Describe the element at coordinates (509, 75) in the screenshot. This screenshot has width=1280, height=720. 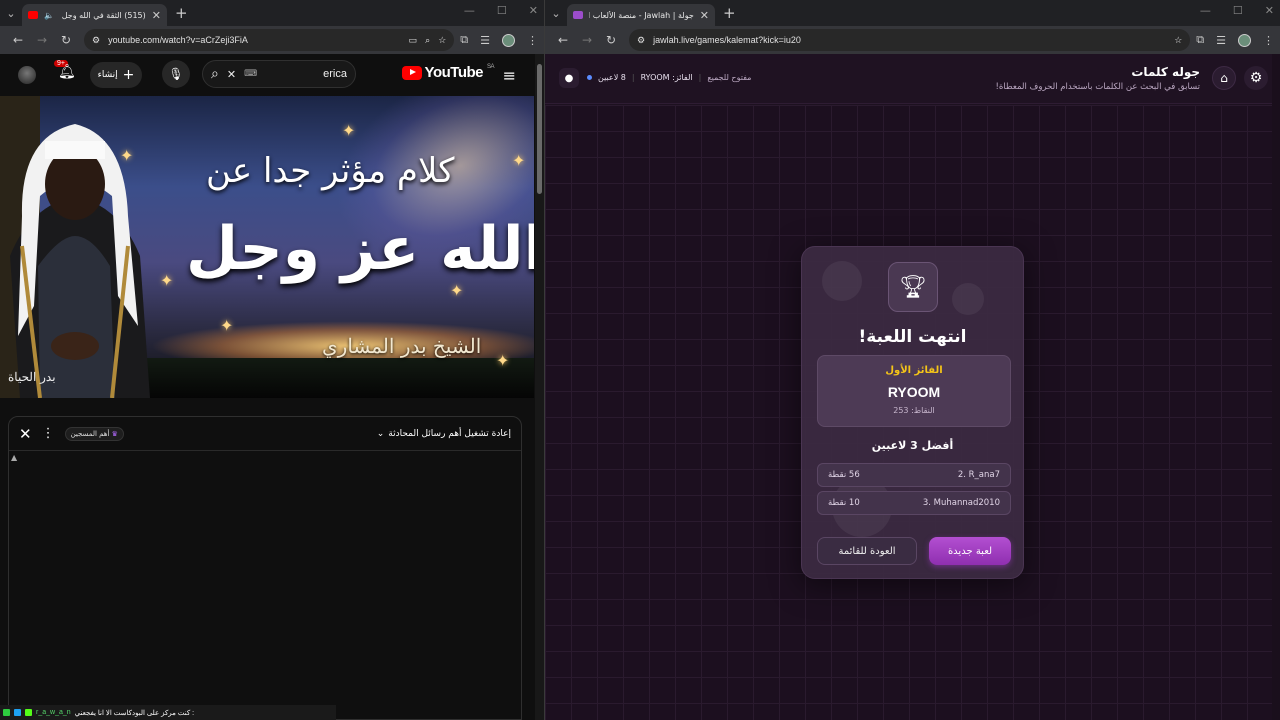
I see `guide-menu-icon: ≡` at that location.